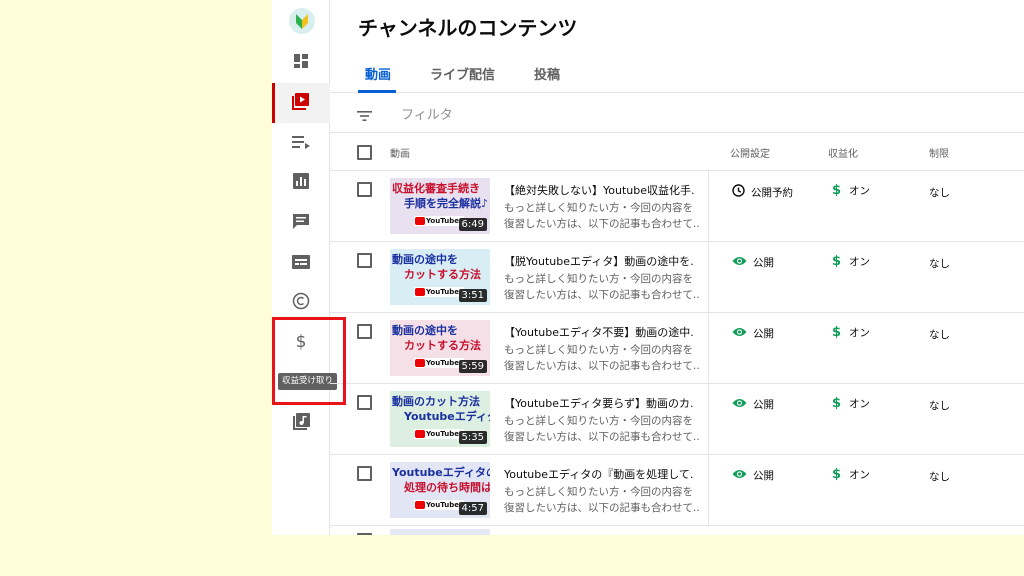  I want to click on thumbnail-caption-line2: カットする方法, so click(442, 274).